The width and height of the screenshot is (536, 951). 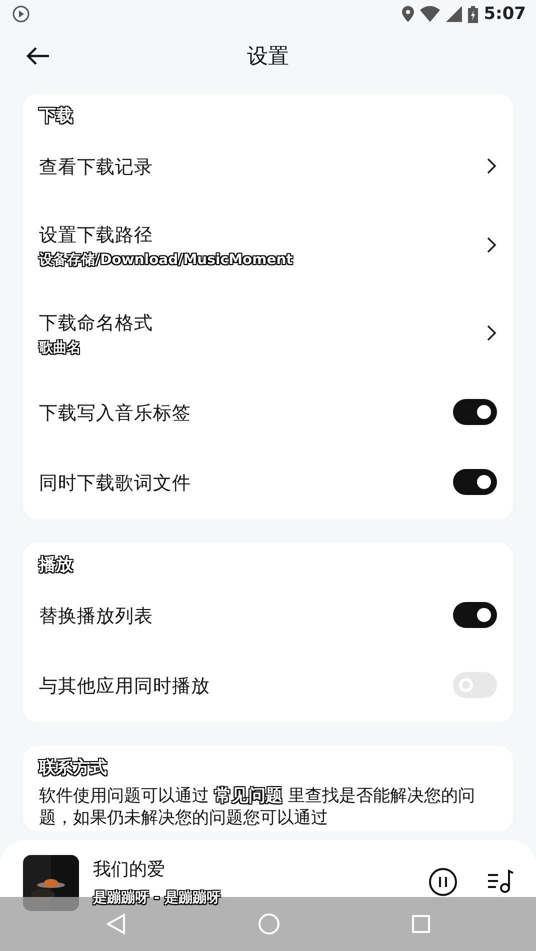 What do you see at coordinates (259, 166) in the screenshot?
I see `setting-label: 查看下载记录` at bounding box center [259, 166].